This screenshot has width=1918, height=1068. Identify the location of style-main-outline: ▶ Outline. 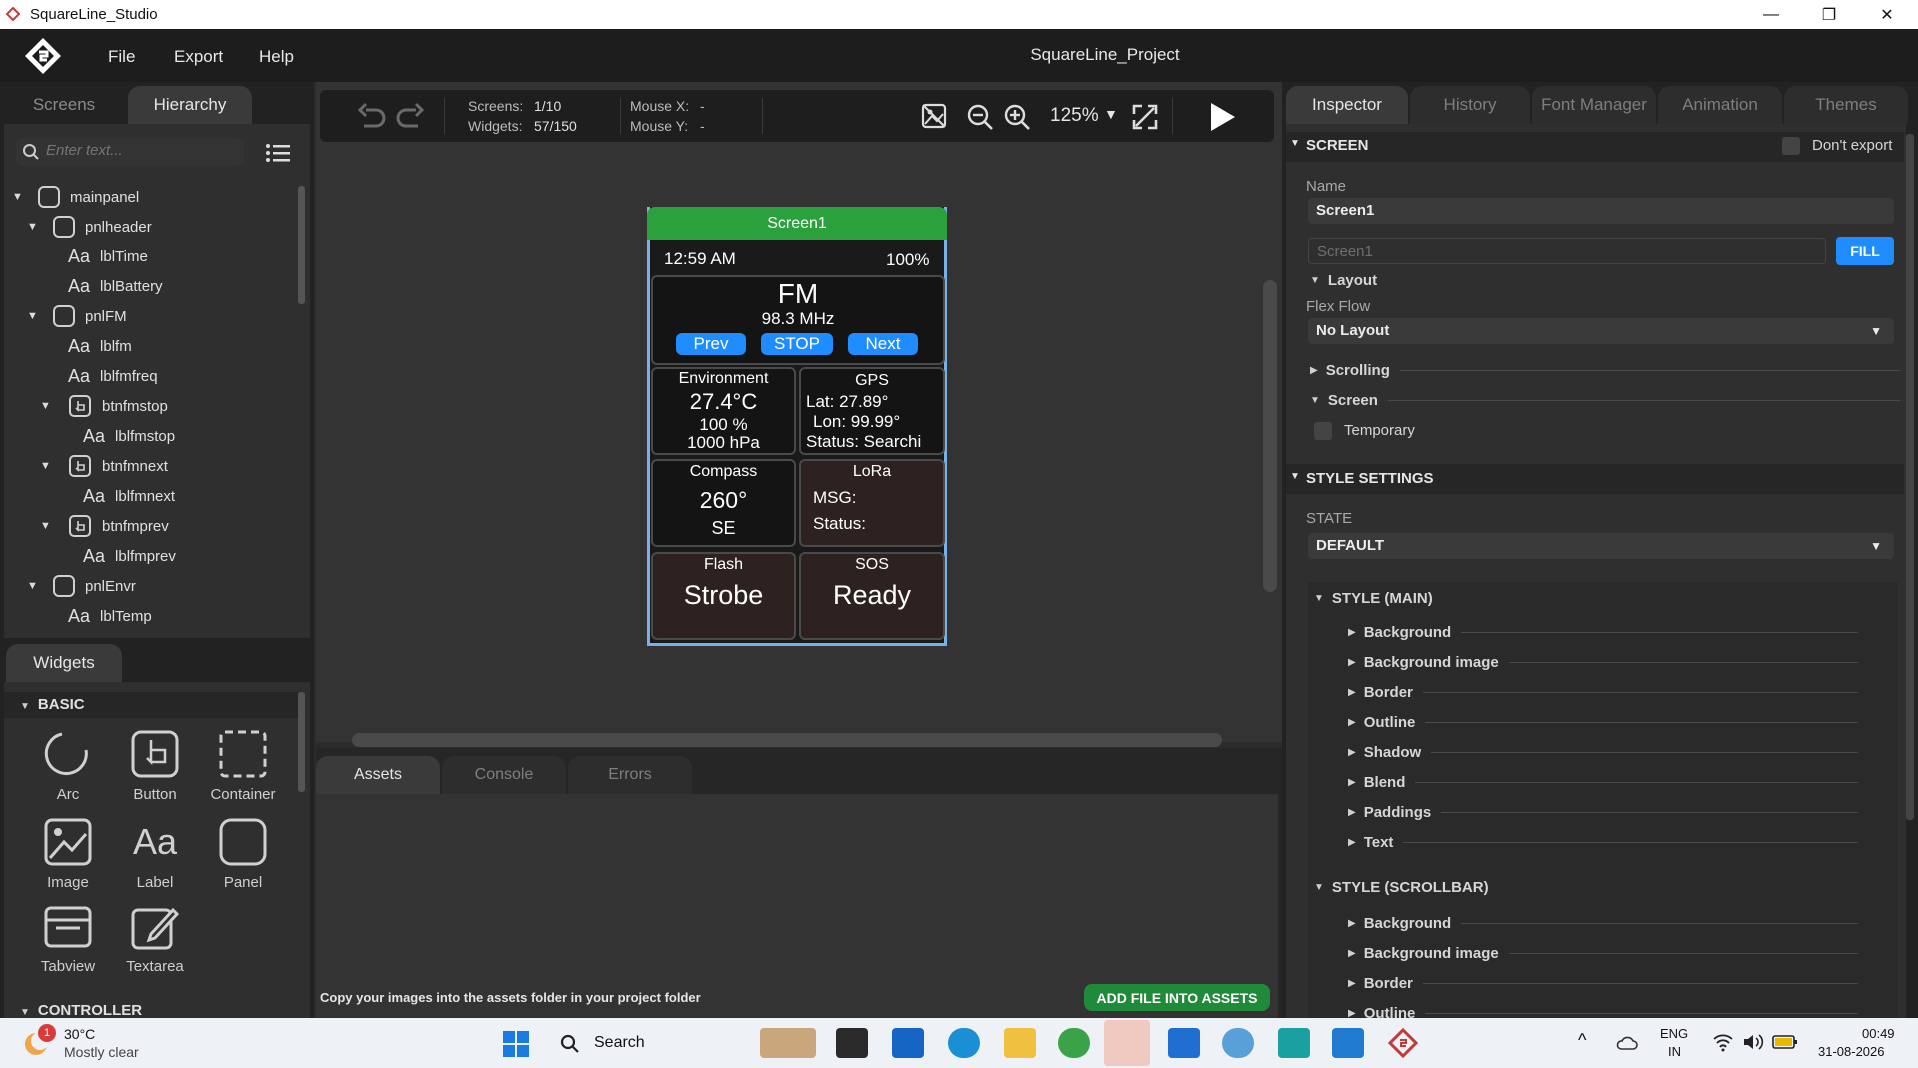
(1603, 722).